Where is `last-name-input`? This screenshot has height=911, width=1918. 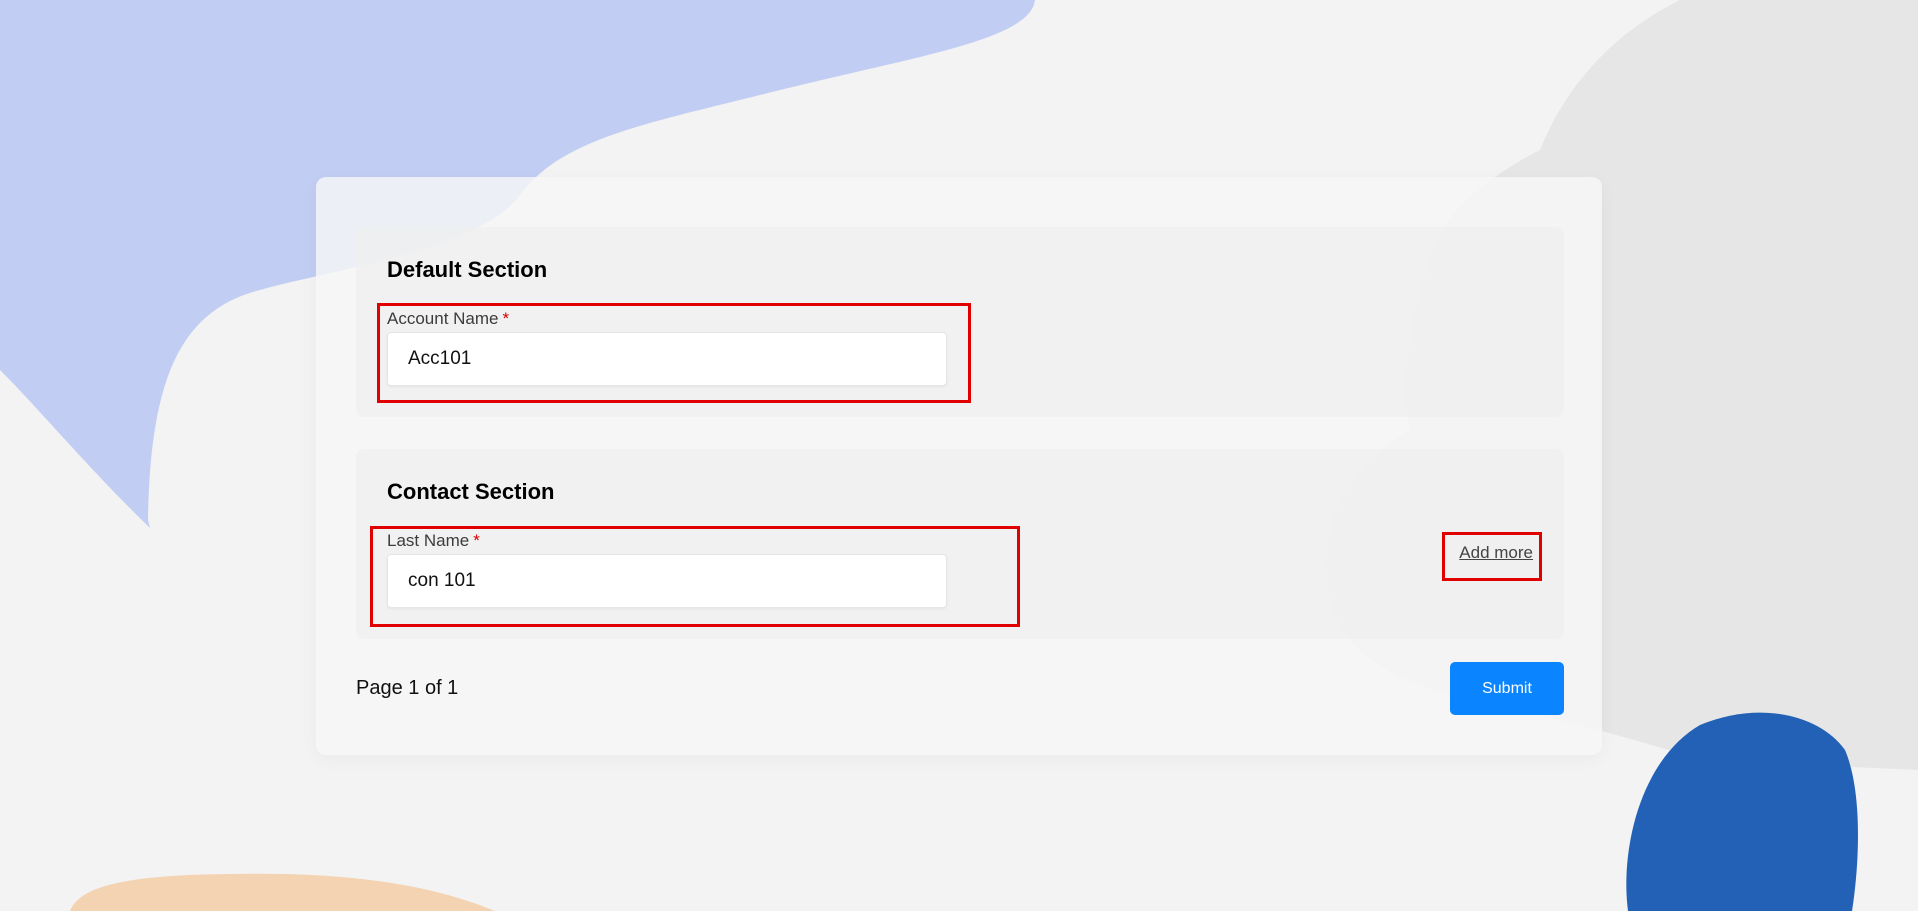 last-name-input is located at coordinates (667, 581).